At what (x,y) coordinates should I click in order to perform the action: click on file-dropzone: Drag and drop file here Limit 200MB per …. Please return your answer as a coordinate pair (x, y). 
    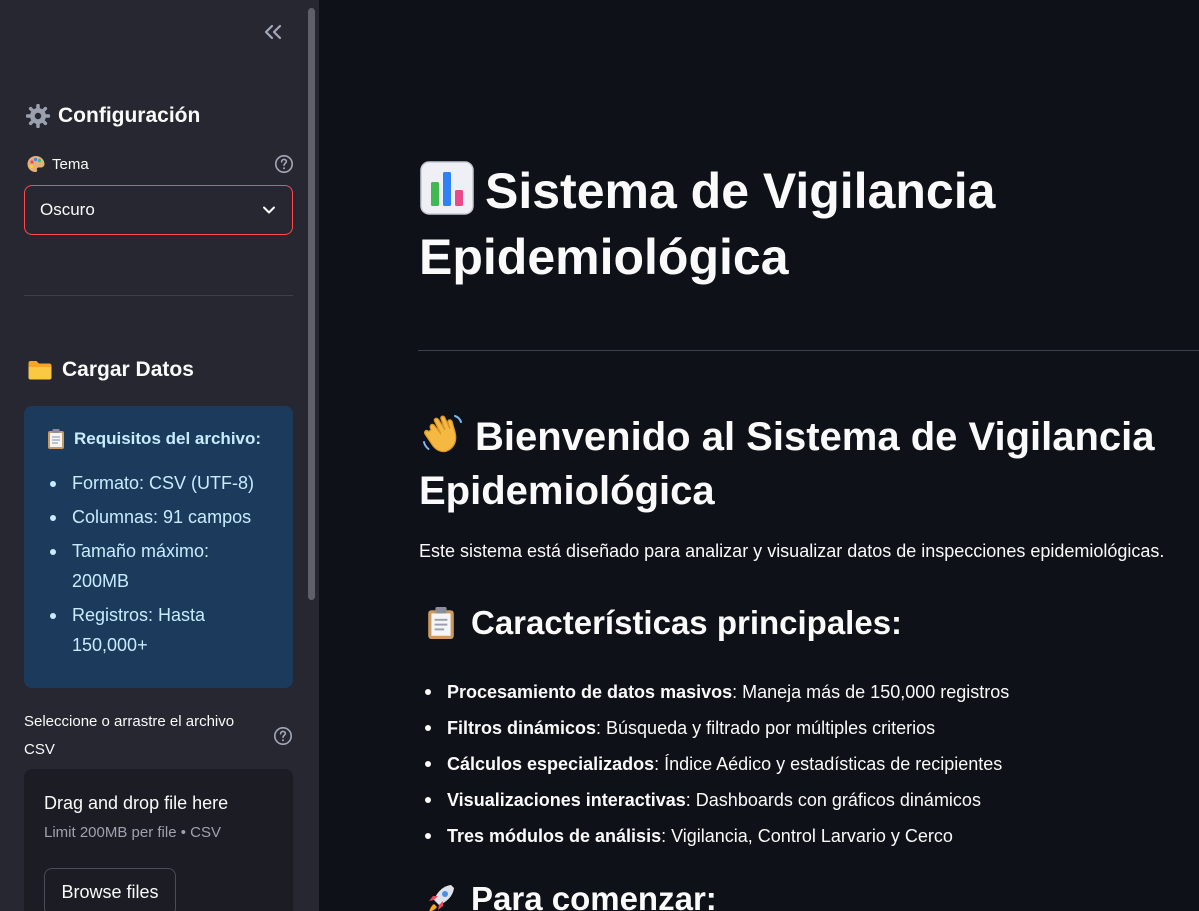
    Looking at the image, I should click on (158, 840).